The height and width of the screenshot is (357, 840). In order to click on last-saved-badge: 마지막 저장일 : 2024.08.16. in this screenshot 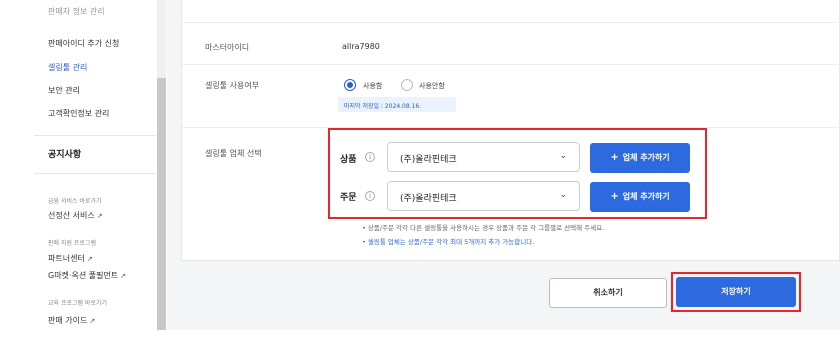, I will do `click(397, 104)`.